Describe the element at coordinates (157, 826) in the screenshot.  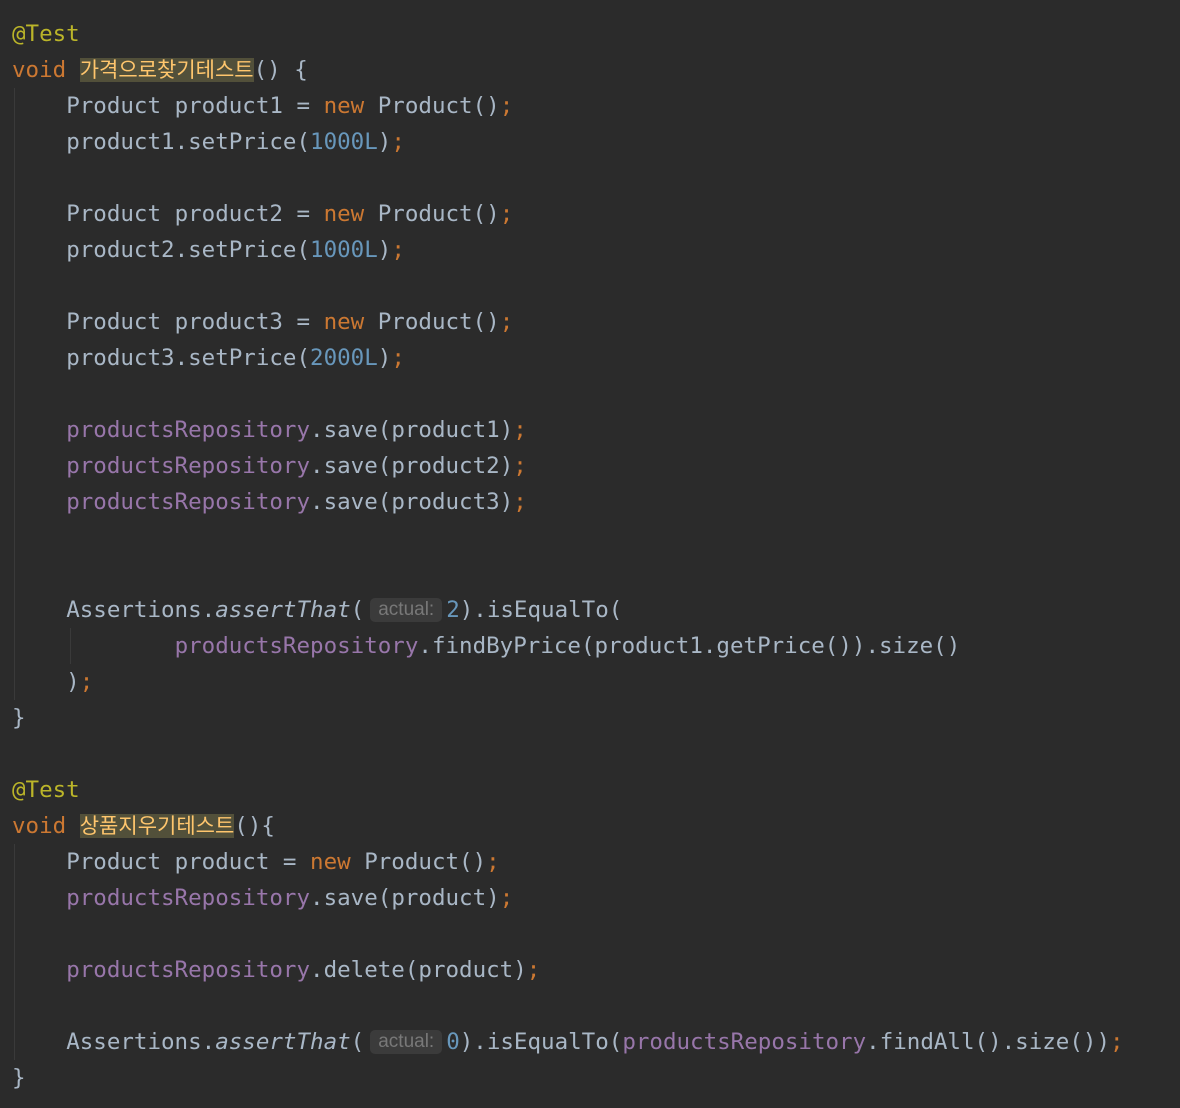
I see `method-name-highlight: 상품지우기테스트` at that location.